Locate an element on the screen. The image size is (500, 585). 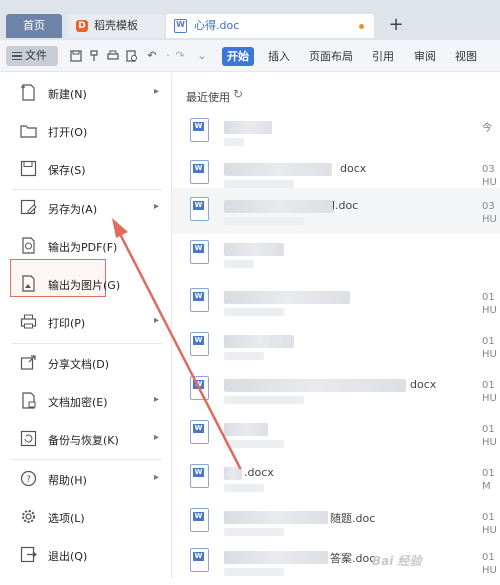
menu-item-label: 帮助(H) is located at coordinates (67, 480).